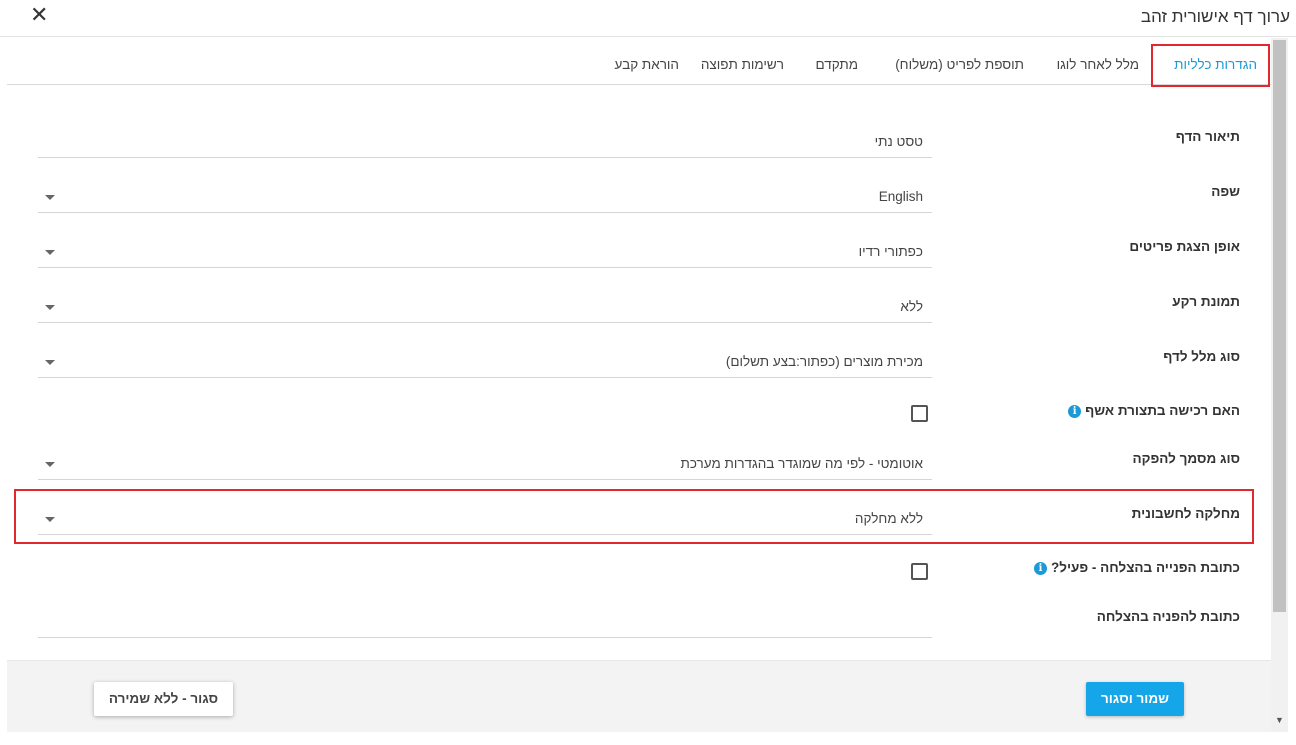 This screenshot has width=1296, height=745. I want to click on scroll-down-icon: ▼, so click(1279, 720).